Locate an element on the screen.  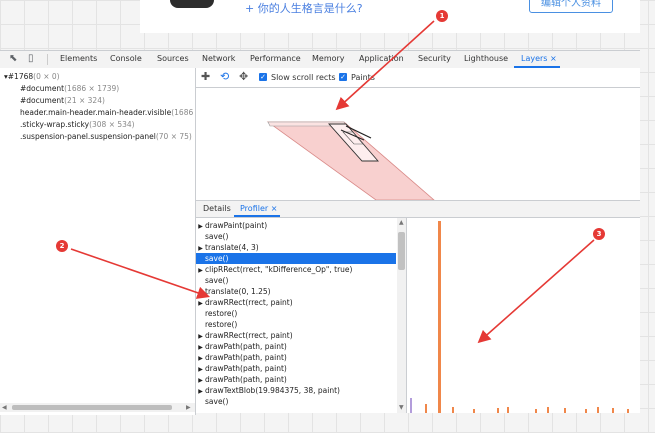
tab-performance: Performance is located at coordinates (275, 58).